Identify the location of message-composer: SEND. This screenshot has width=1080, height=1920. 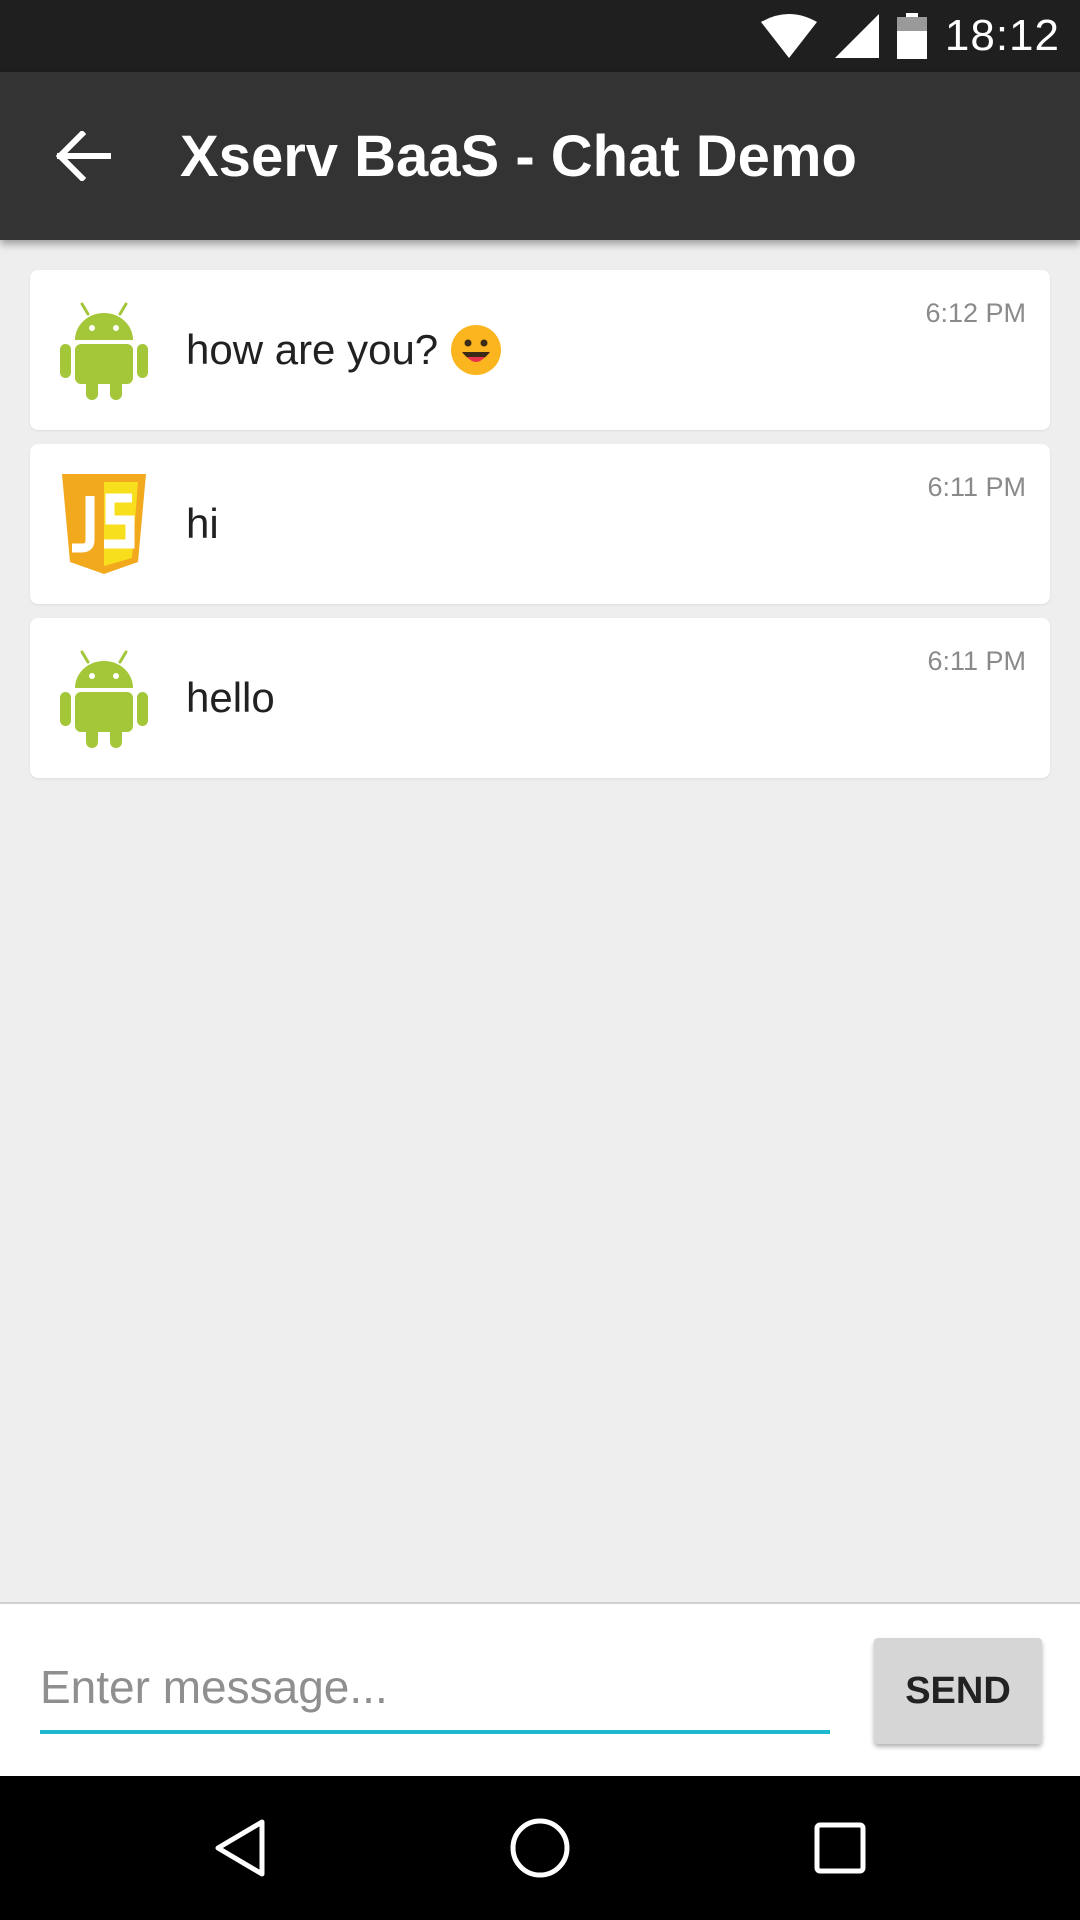
(540, 1690).